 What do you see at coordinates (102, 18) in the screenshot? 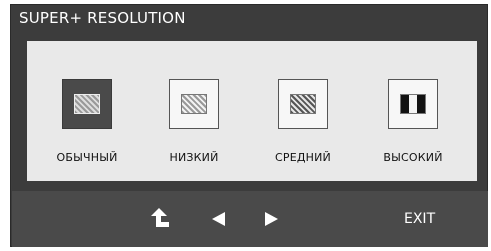
I see `osd-title: SUPER+ RESOLUTION` at bounding box center [102, 18].